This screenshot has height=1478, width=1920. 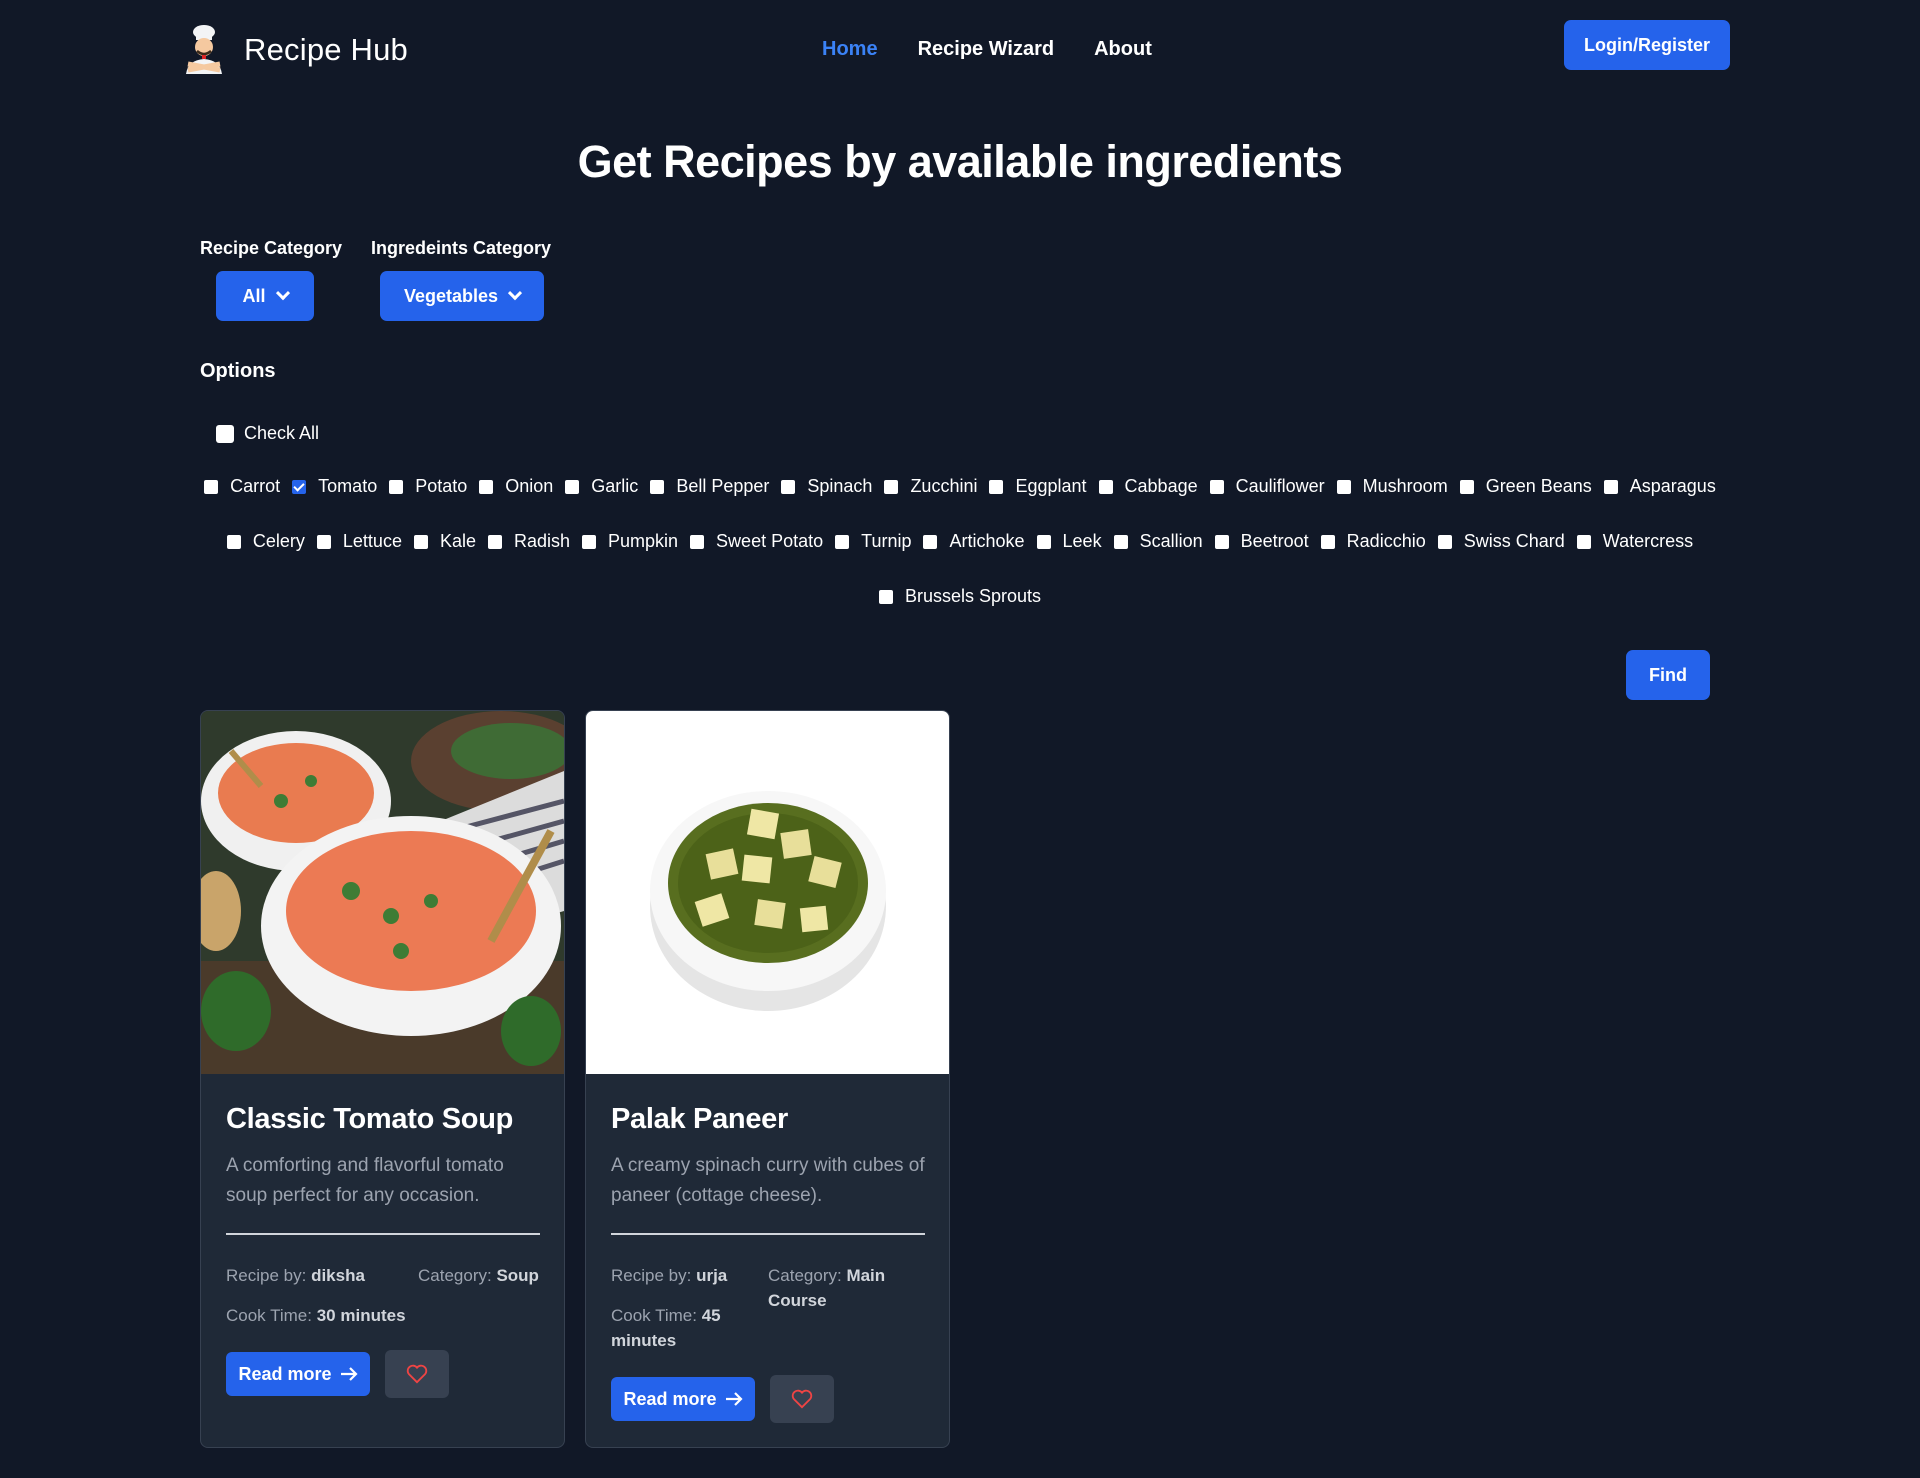 I want to click on ingredient-option: Mushroom, so click(x=1392, y=486).